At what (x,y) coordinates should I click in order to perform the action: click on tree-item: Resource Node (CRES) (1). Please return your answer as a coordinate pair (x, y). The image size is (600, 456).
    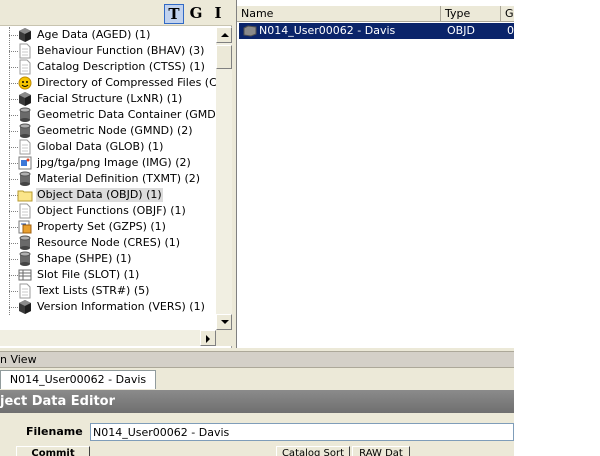
    Looking at the image, I should click on (108, 243).